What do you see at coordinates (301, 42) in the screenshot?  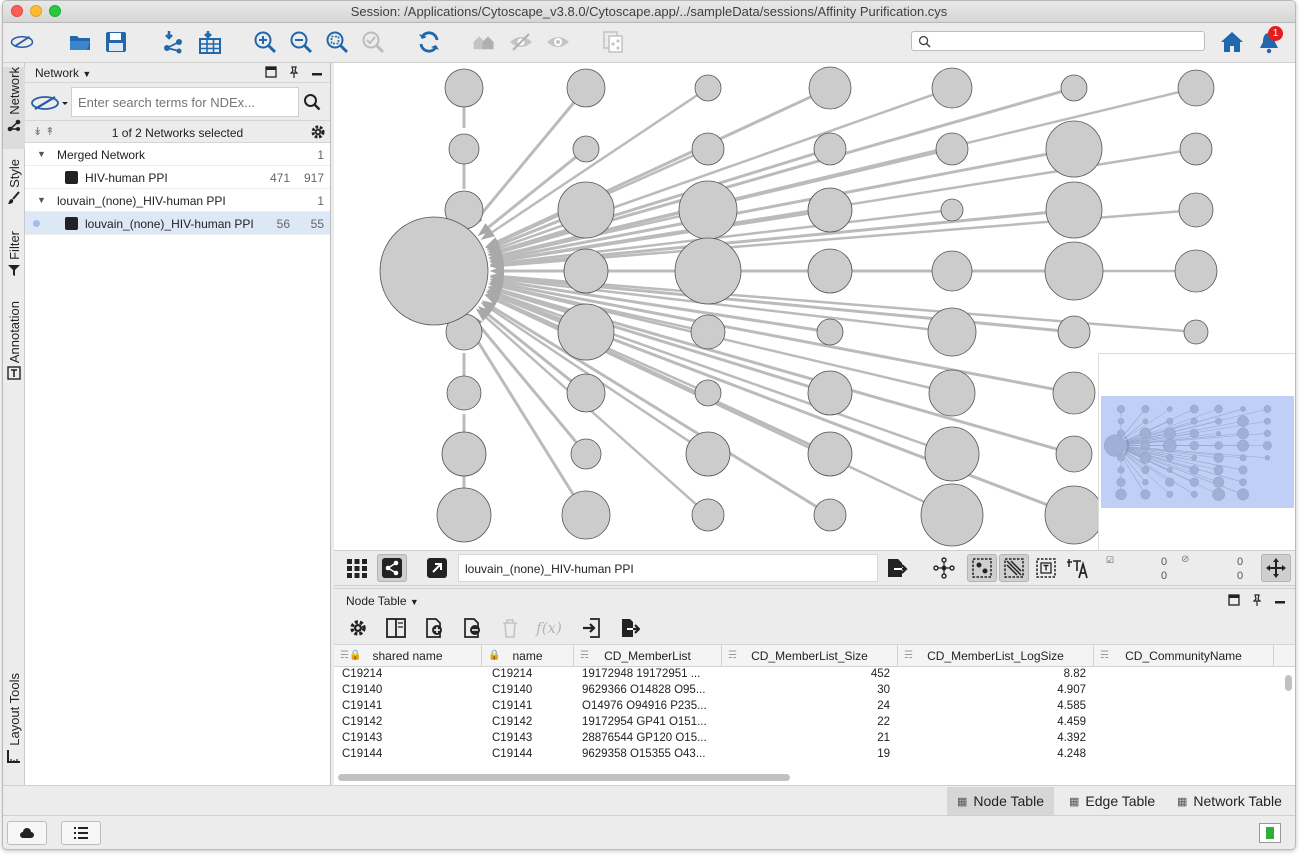 I see `zoom-out-icon` at bounding box center [301, 42].